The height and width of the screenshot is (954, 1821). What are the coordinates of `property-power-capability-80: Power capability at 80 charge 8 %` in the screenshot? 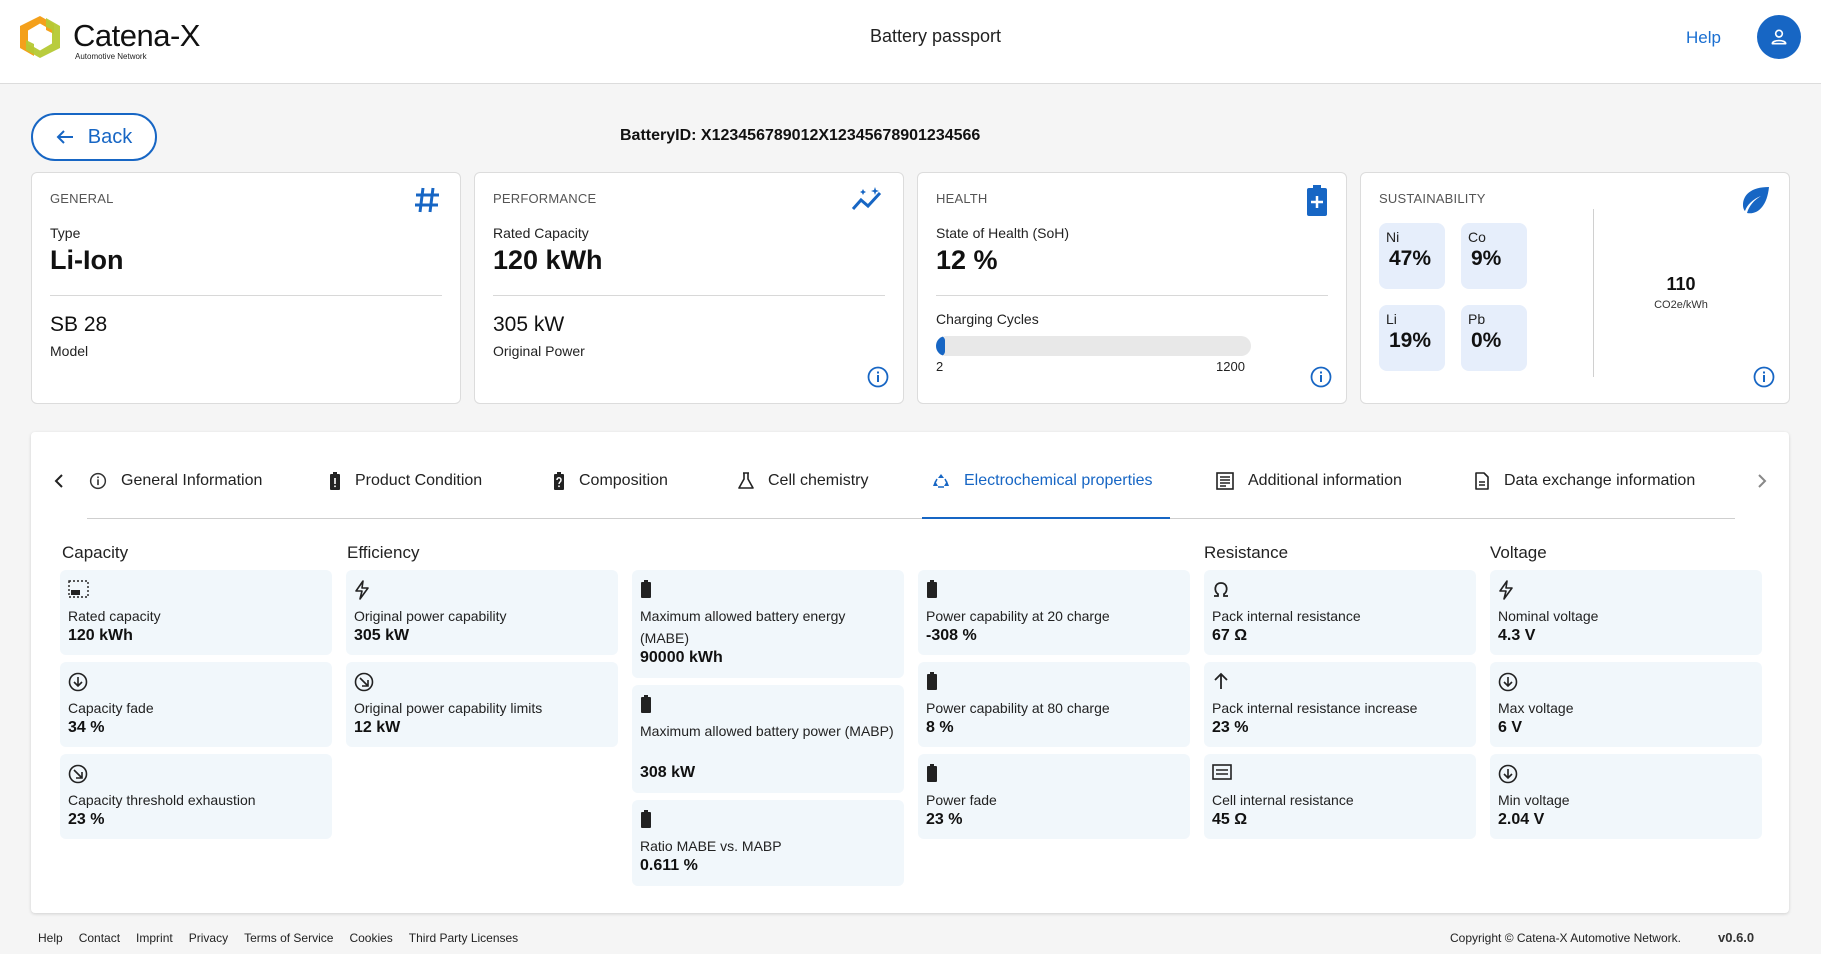 It's located at (1054, 704).